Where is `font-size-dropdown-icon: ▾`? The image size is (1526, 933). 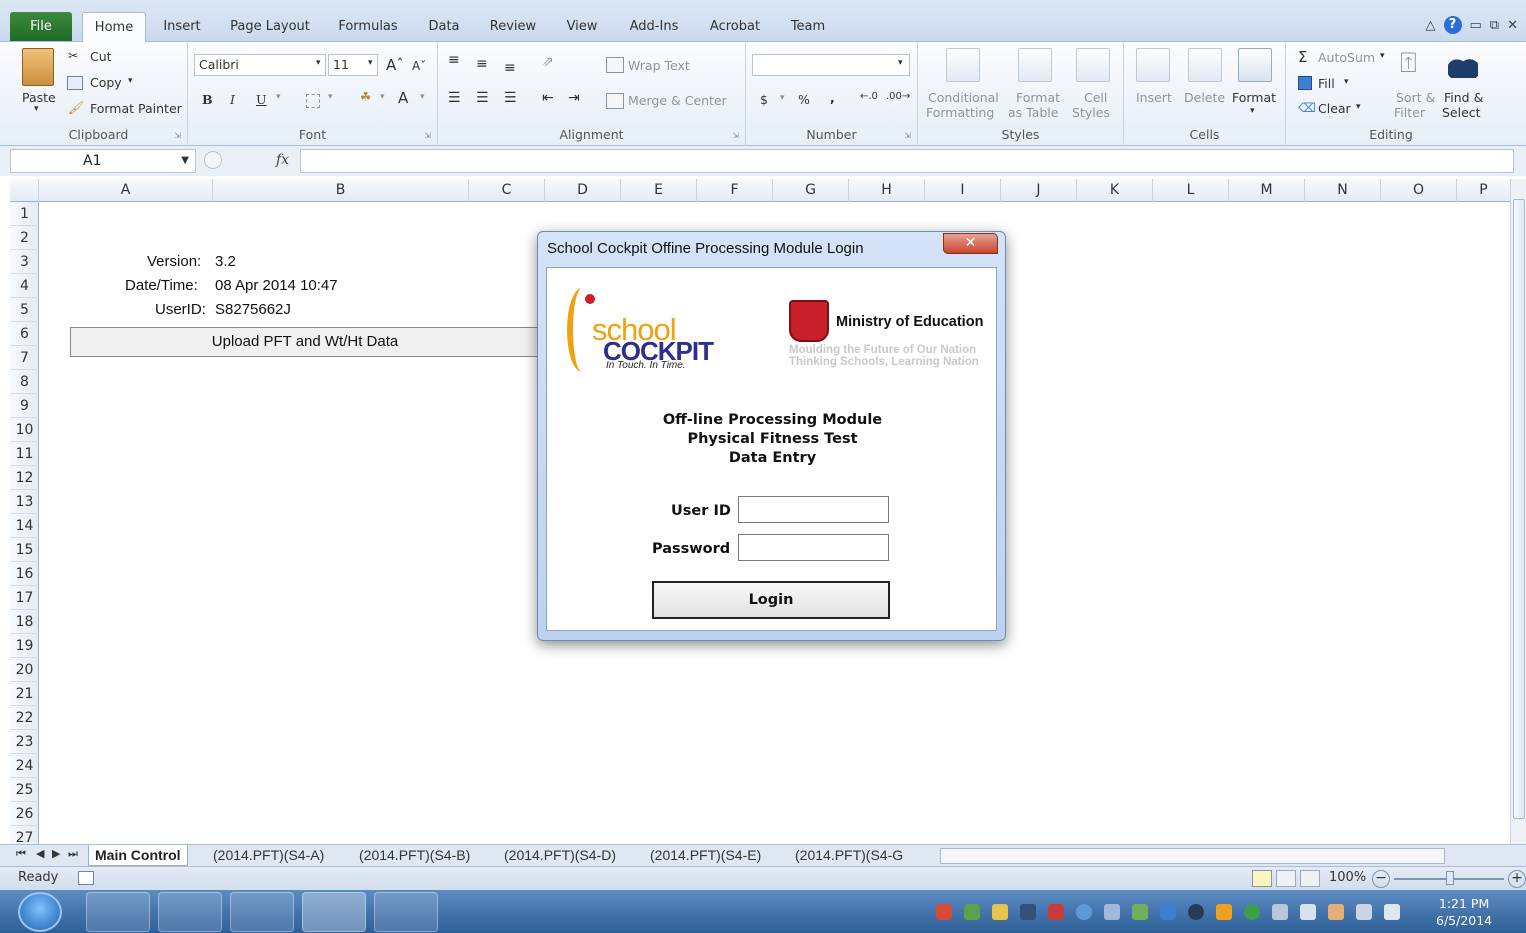
font-size-dropdown-icon: ▾ is located at coordinates (370, 63).